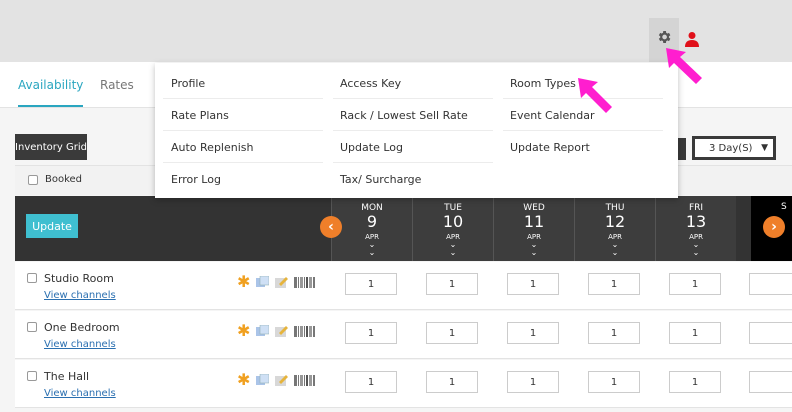 The image size is (792, 412). I want to click on chevron-left-icon: ‹, so click(331, 227).